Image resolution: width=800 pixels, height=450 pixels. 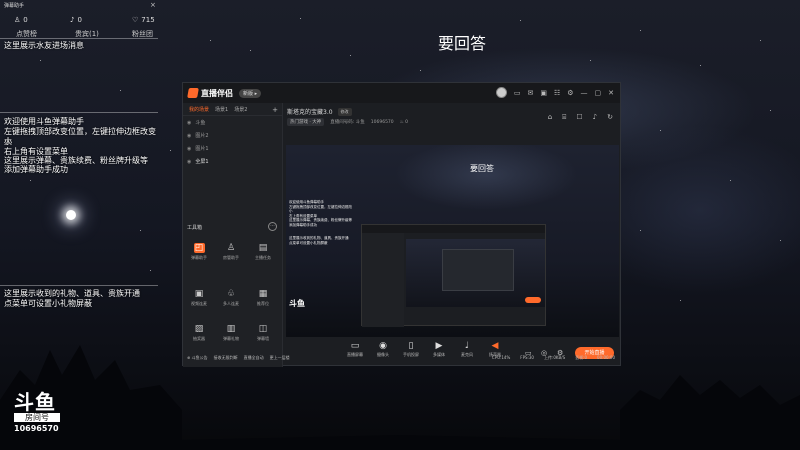 I want to click on status-item: ⊕ 斗鱼公告, so click(x=197, y=358).